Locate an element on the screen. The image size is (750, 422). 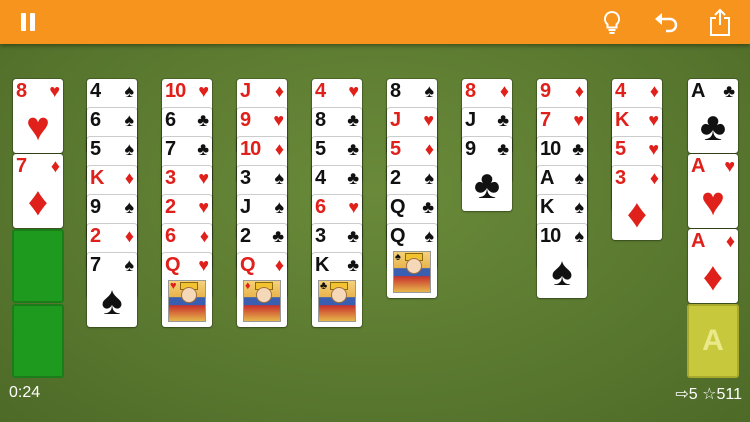
face-card-suit: ♣ is located at coordinates (324, 286).